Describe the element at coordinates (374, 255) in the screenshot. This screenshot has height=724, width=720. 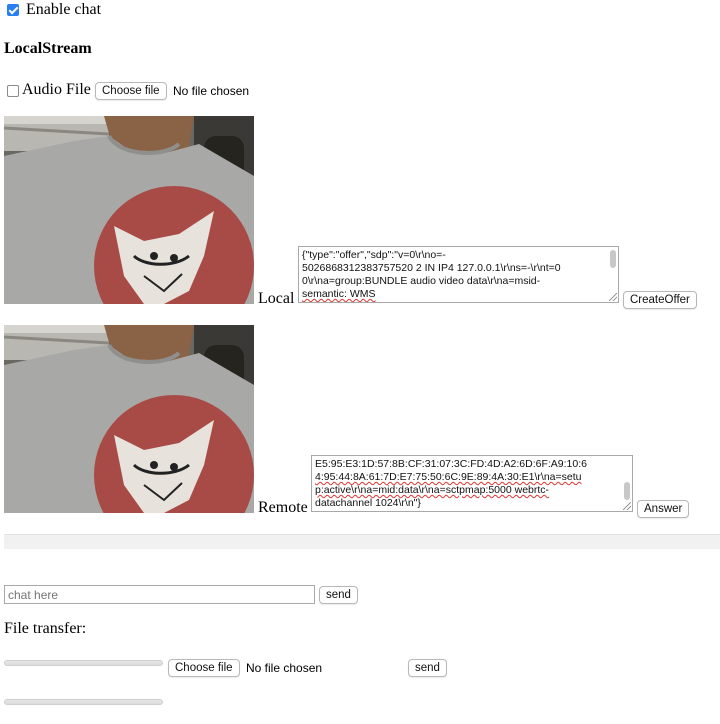
I see `local-sdp-line-1: {"type":"offer","sdp":"v=0\r\no=-` at that location.